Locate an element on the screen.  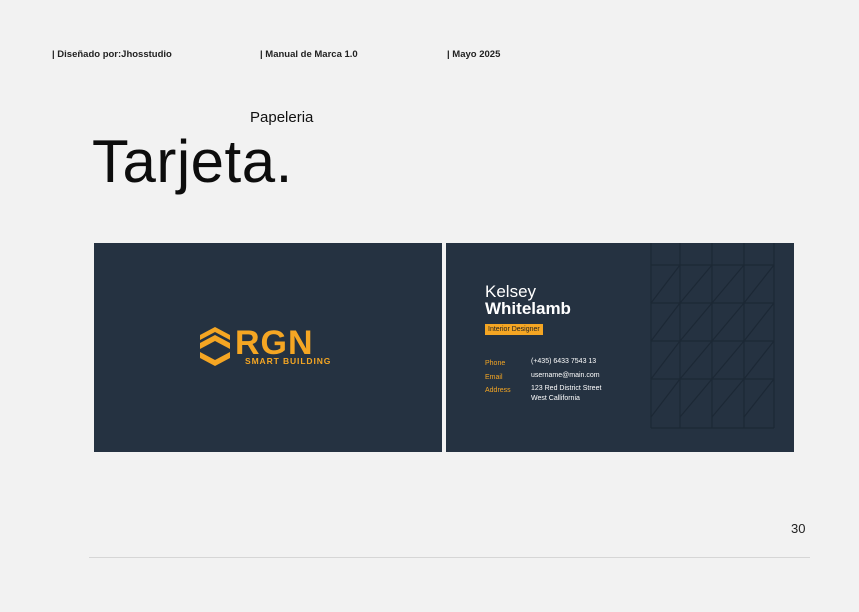
address-line-2: West Callifornia is located at coordinates (555, 398).